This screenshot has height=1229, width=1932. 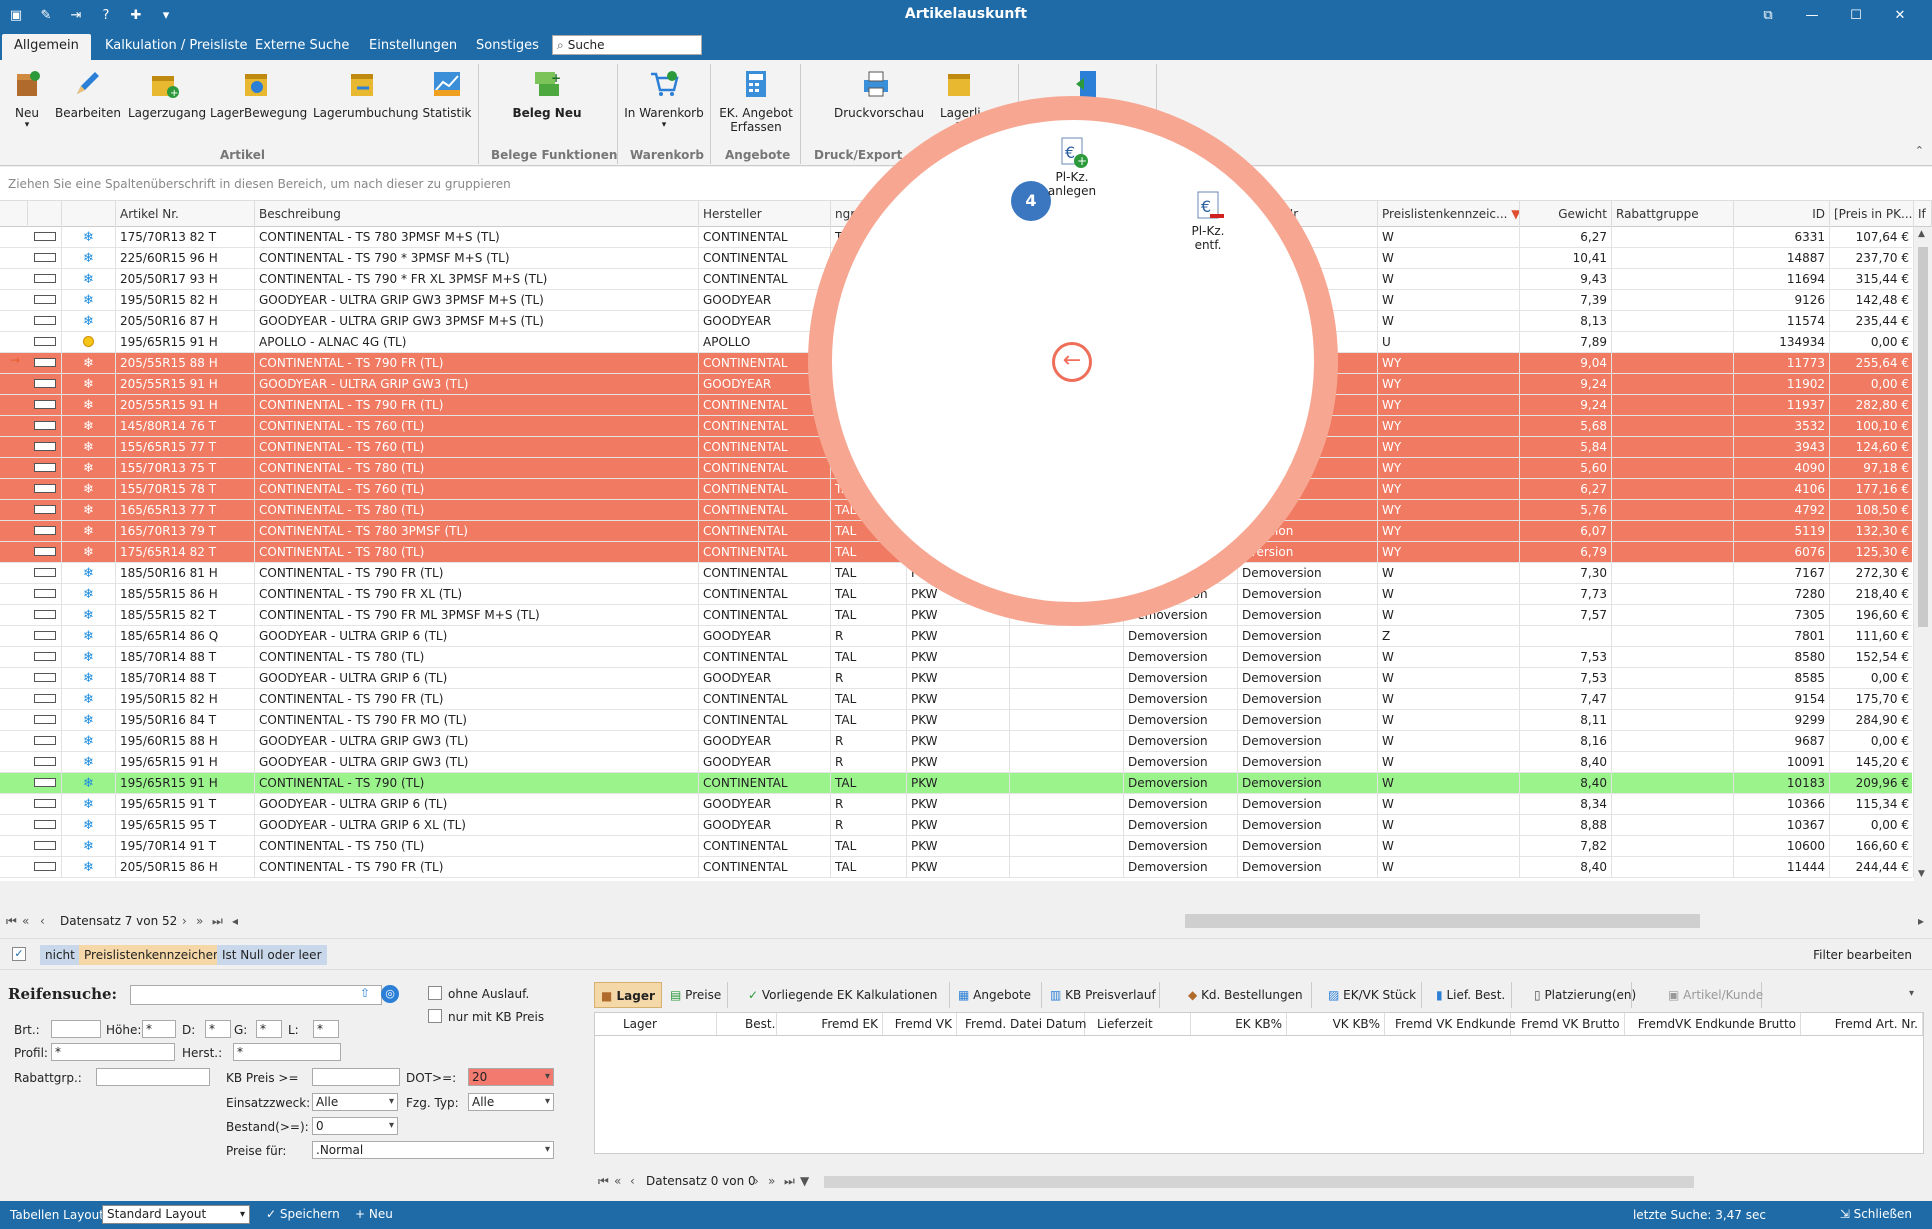 What do you see at coordinates (1259, 1182) in the screenshot?
I see `detail-horizontal-scrollbar` at bounding box center [1259, 1182].